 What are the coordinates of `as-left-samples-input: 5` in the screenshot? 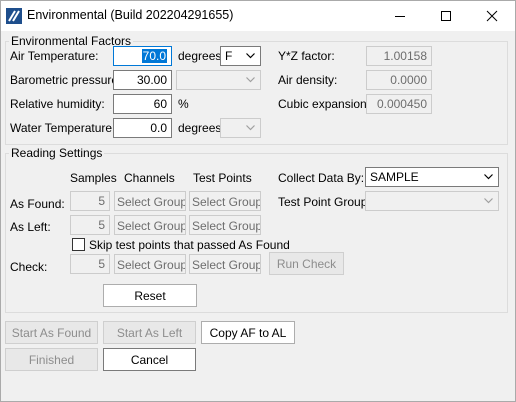 It's located at (90, 225).